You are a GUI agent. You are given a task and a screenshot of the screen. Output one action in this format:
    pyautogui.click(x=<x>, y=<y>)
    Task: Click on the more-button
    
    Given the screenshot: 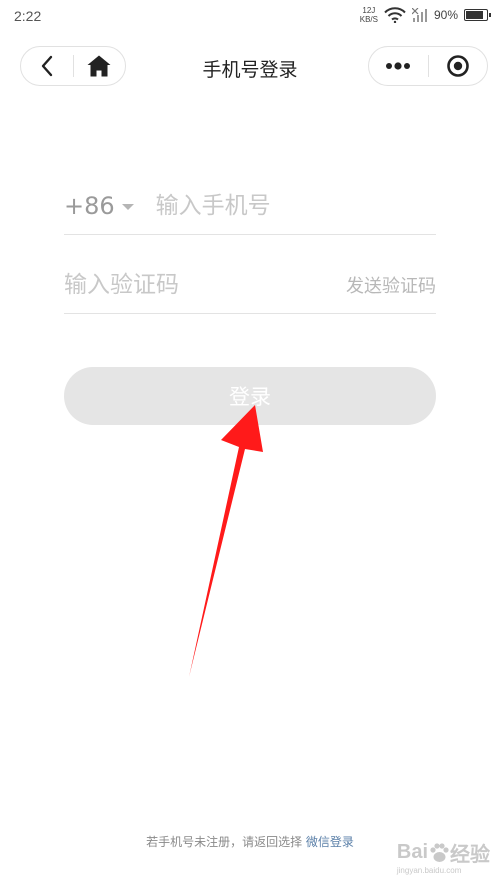 What is the action you would take?
    pyautogui.click(x=398, y=66)
    